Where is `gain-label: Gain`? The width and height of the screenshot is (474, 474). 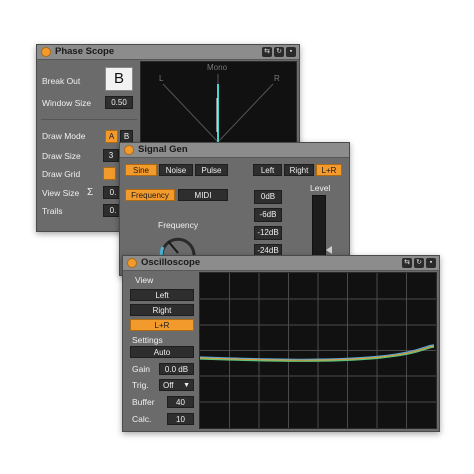
gain-label: Gain is located at coordinates (141, 369).